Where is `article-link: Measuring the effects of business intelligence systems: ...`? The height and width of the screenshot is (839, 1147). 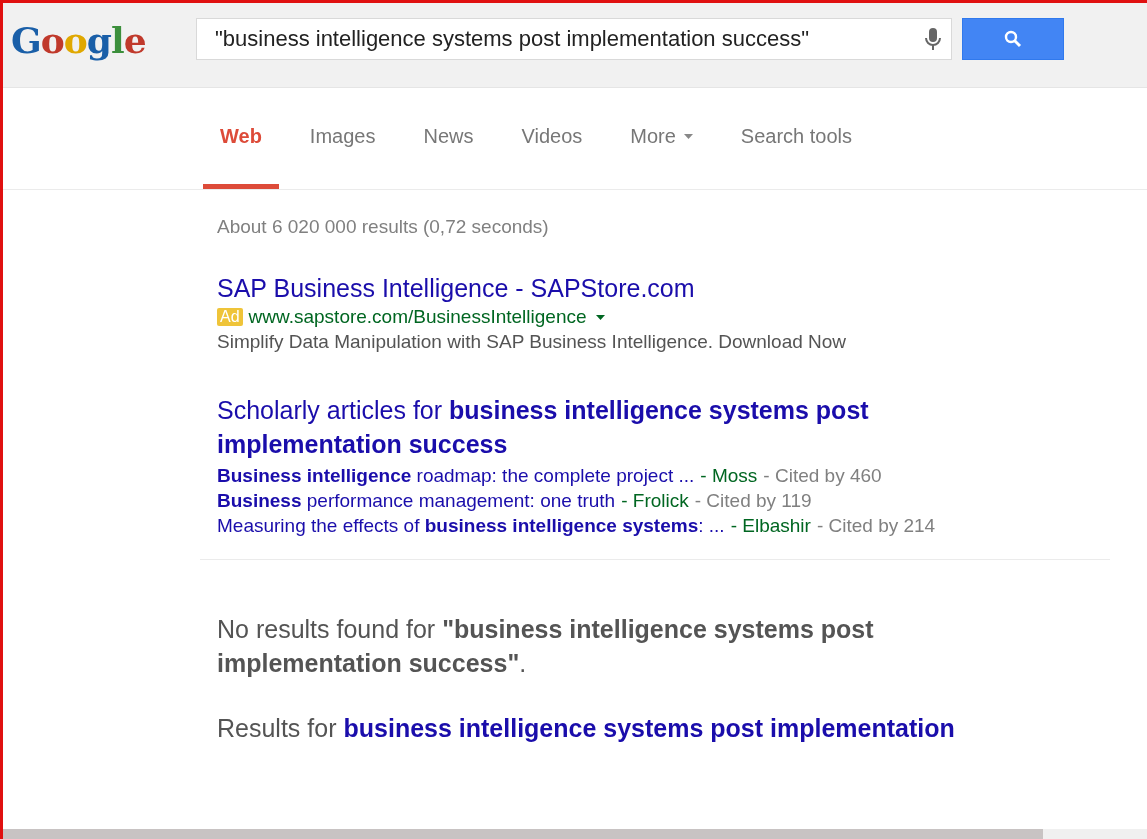
article-link: Measuring the effects of business intelligence systems: ... is located at coordinates (471, 525).